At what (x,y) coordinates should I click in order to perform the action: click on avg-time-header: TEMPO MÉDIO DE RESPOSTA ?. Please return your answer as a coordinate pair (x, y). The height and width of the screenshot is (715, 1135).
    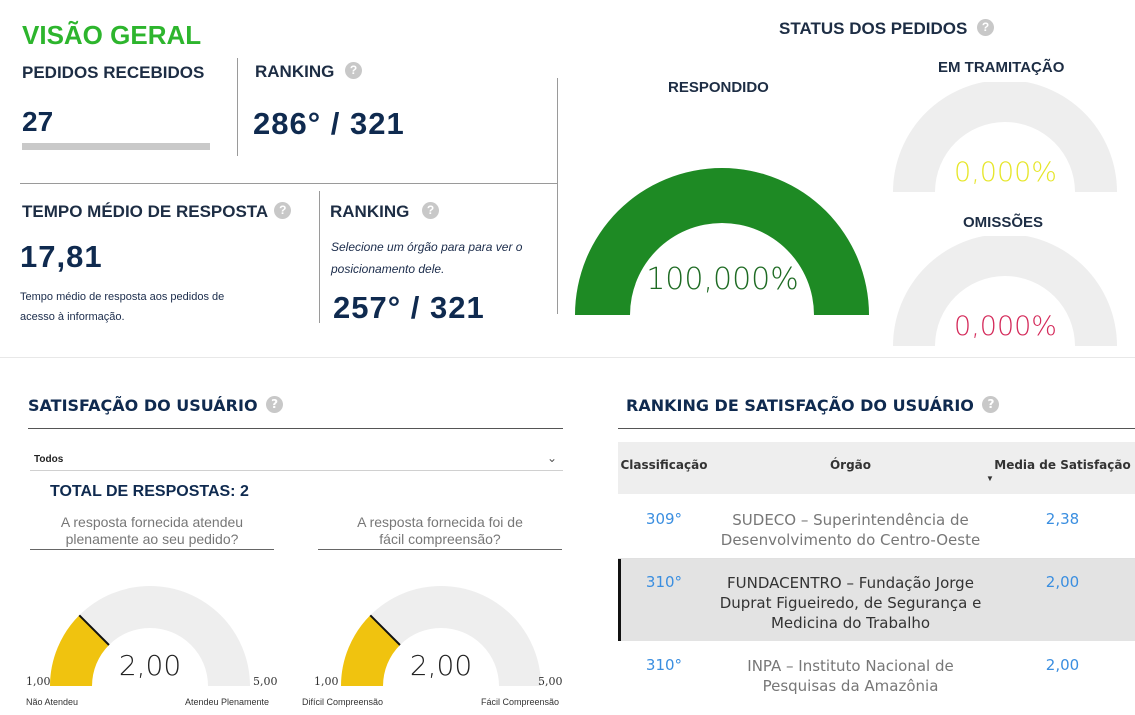
    Looking at the image, I should click on (157, 212).